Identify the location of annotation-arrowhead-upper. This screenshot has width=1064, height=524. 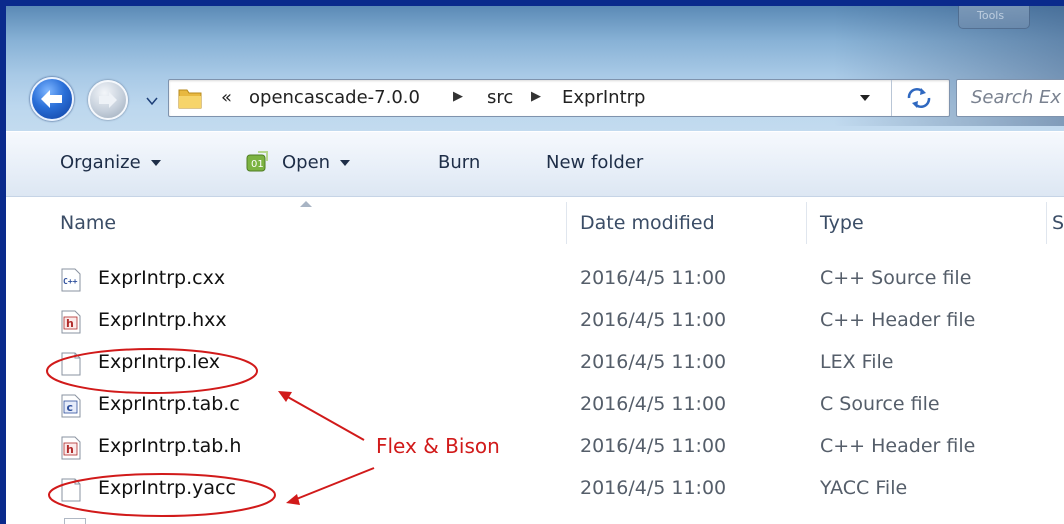
(285, 396).